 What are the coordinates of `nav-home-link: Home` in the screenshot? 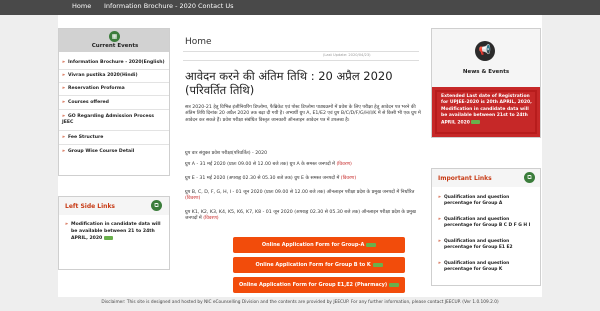 It's located at (81, 6).